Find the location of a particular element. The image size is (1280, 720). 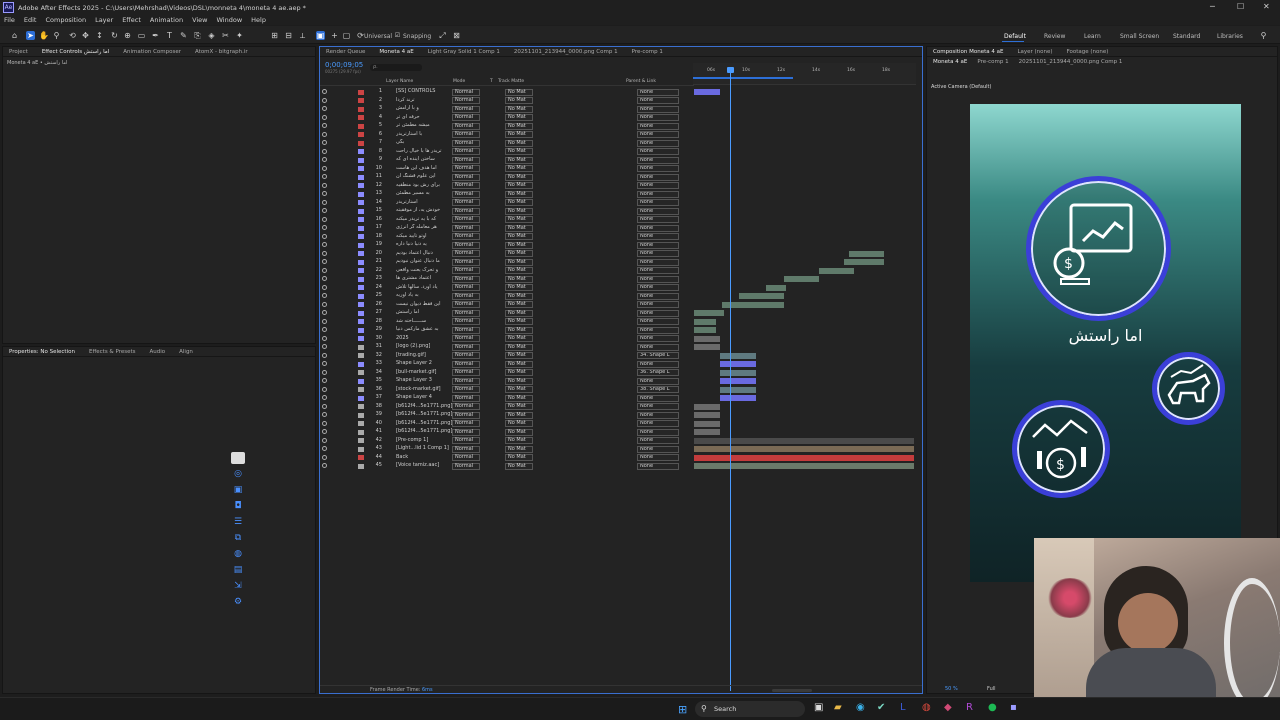

view-axis-icon: ▢ is located at coordinates (346, 35).